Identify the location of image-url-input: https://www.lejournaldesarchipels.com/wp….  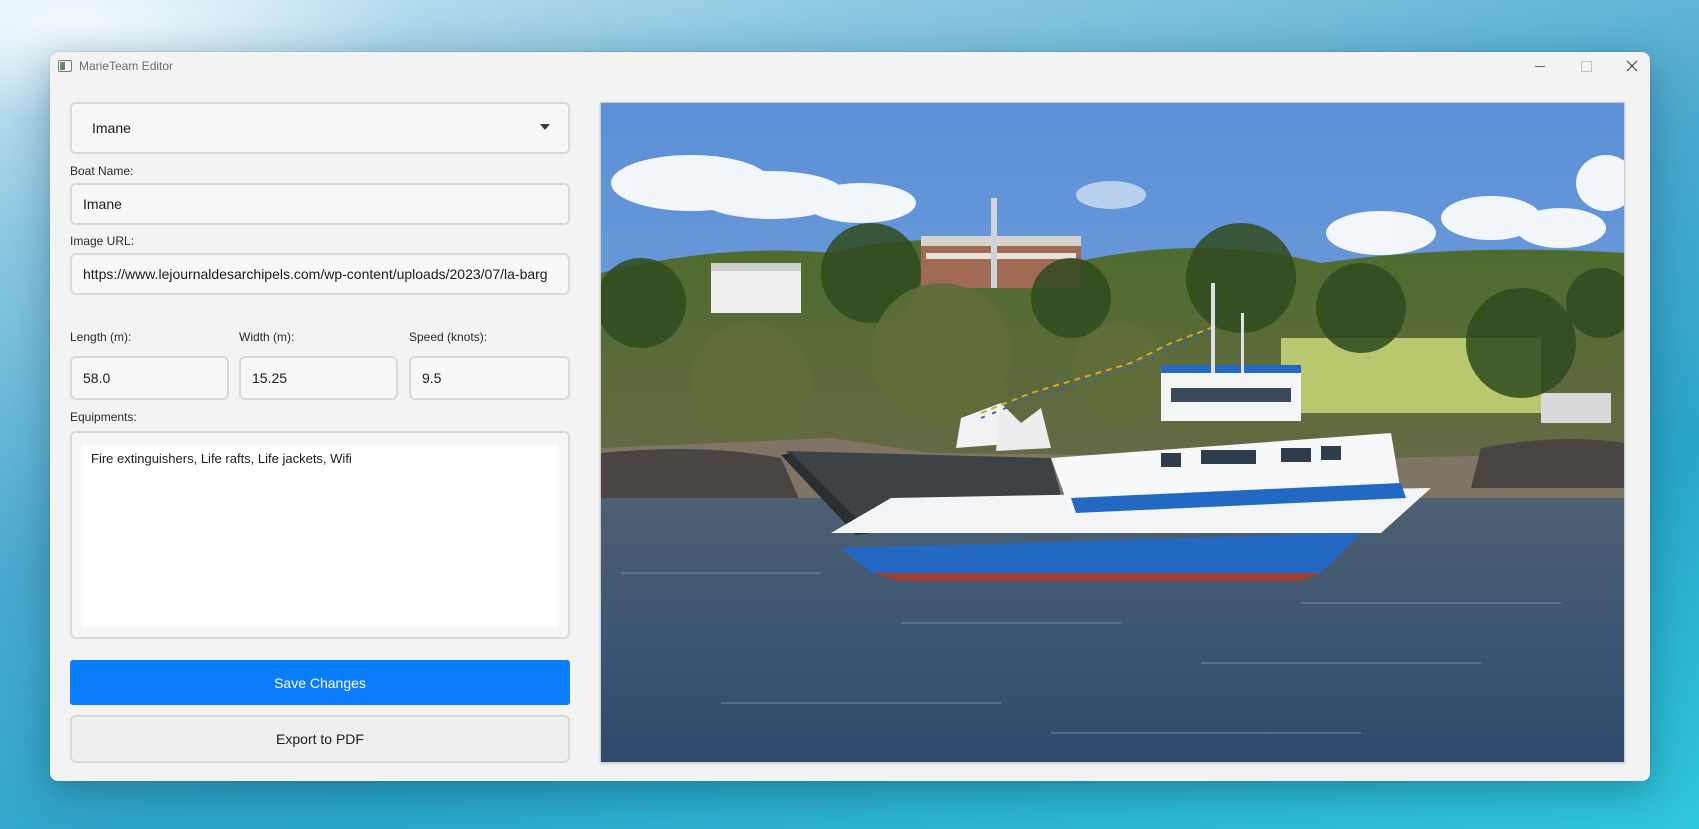
(320, 274).